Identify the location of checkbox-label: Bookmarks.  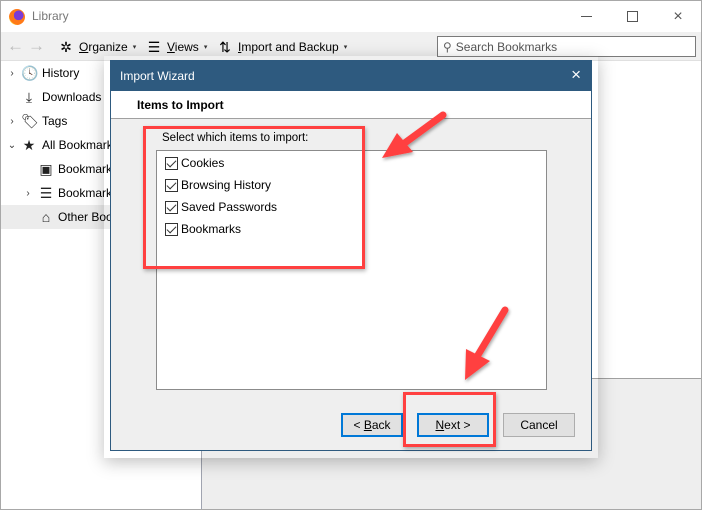
(211, 229).